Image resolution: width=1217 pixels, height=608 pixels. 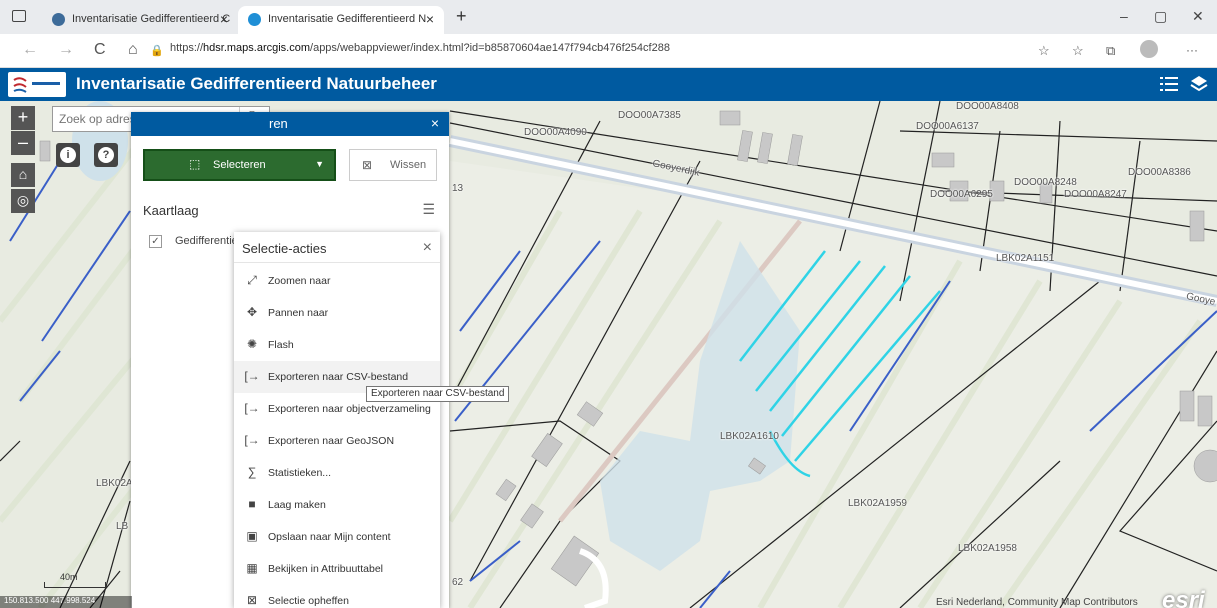 I want to click on coordinates-readout: 150.813.500 447.998.524, so click(x=66, y=602).